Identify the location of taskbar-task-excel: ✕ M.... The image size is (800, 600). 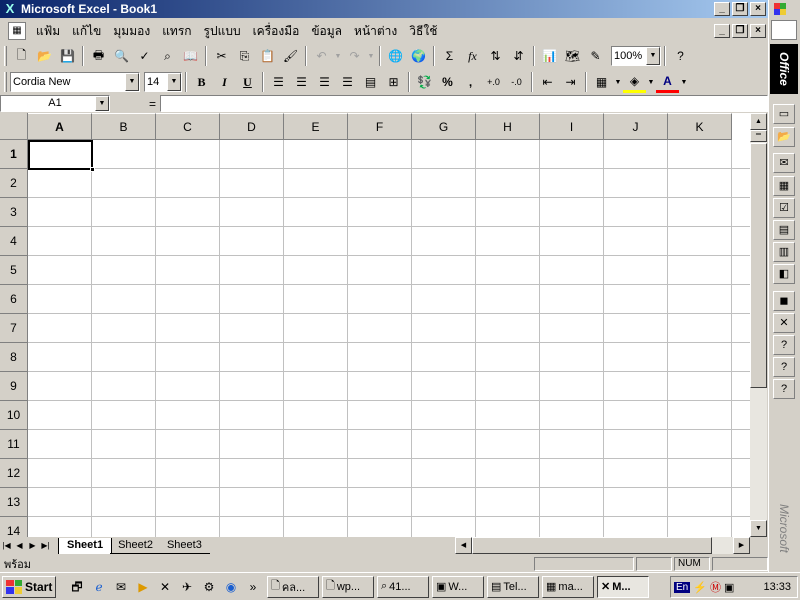
(623, 586).